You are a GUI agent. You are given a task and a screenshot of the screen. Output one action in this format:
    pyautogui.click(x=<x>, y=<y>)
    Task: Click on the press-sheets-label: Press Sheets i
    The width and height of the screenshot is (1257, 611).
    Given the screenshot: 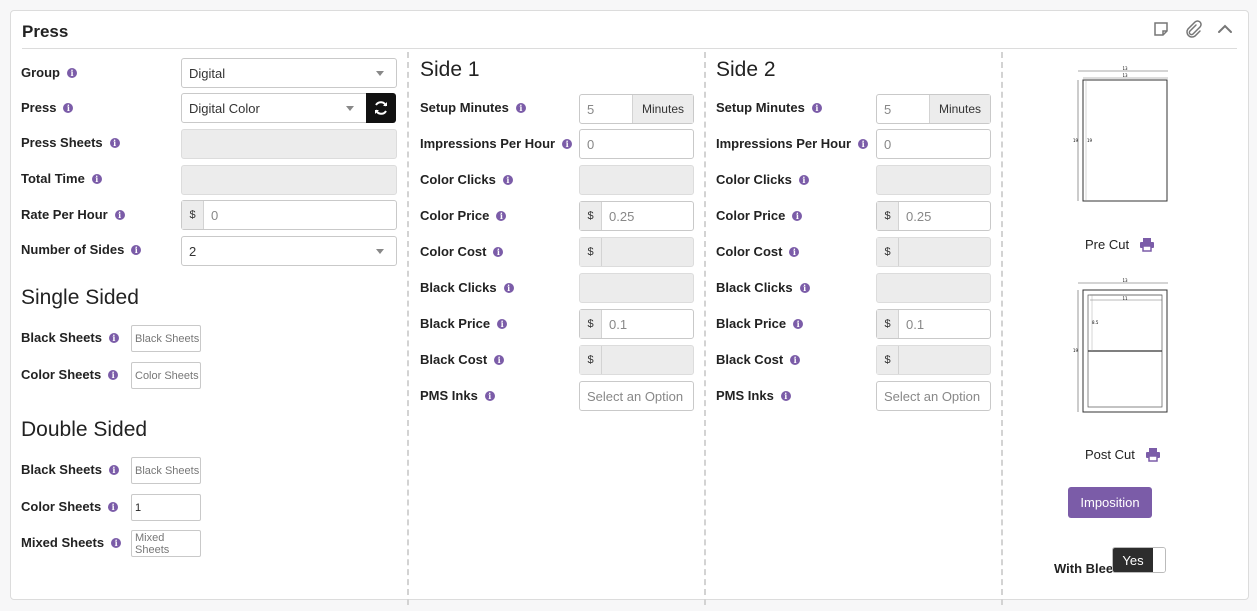 What is the action you would take?
    pyautogui.click(x=70, y=142)
    